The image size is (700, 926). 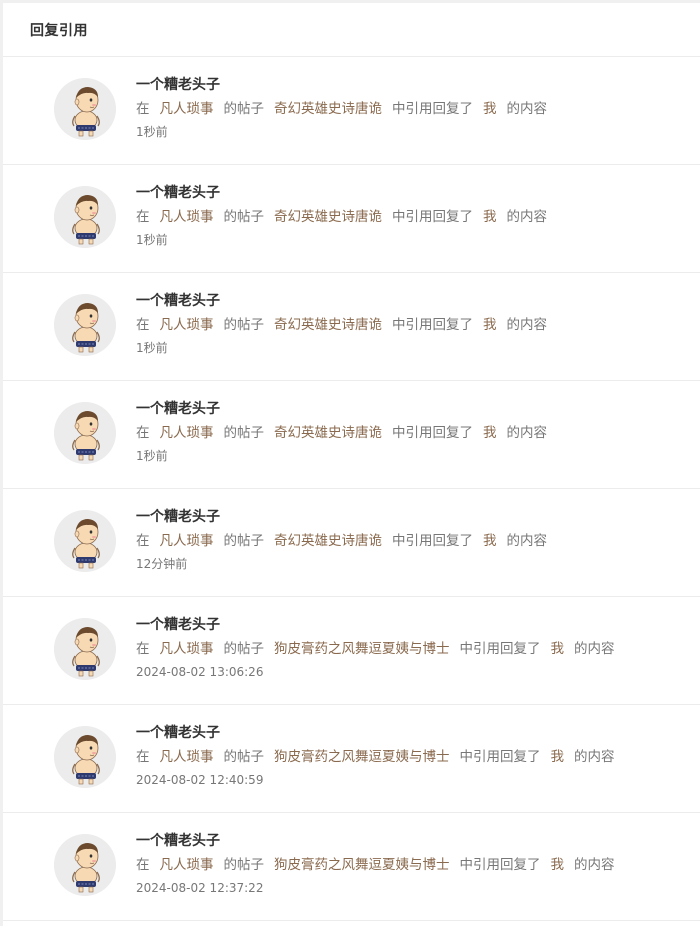 What do you see at coordinates (200, 888) in the screenshot?
I see `timestamp: 2024-08-02 12:37:22` at bounding box center [200, 888].